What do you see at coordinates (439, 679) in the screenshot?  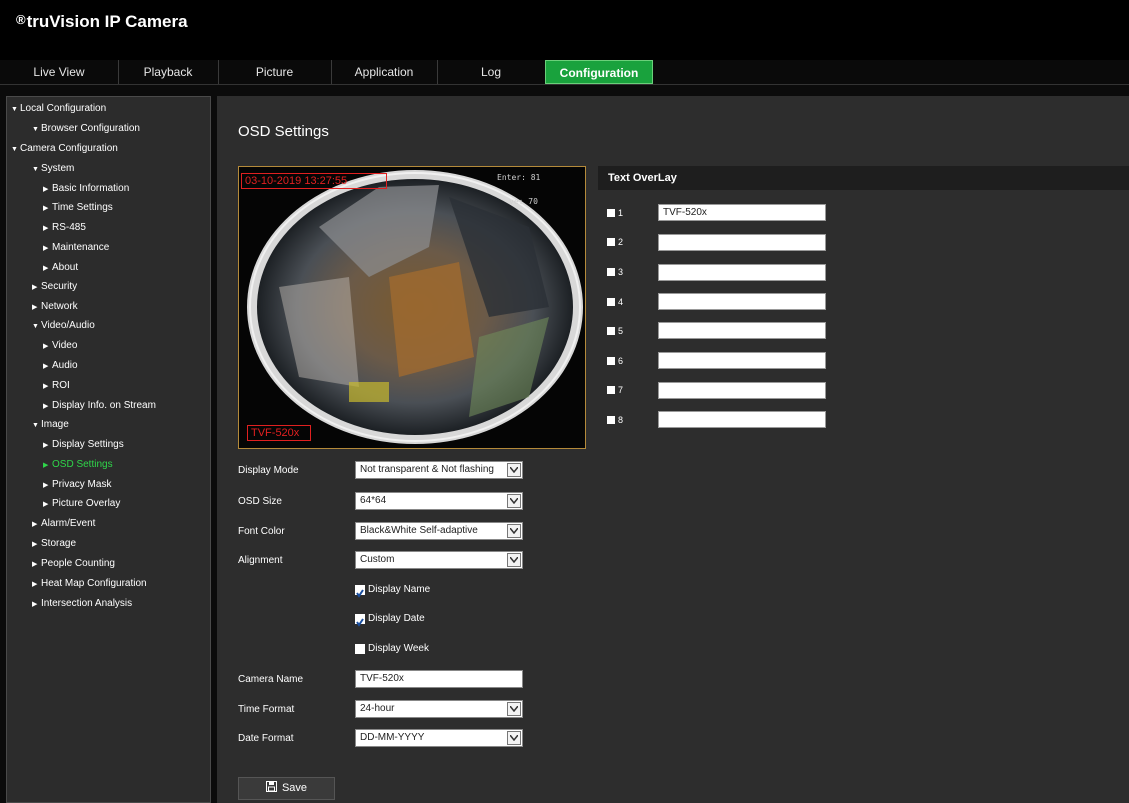 I see `camera-name-input: TVF-520x` at bounding box center [439, 679].